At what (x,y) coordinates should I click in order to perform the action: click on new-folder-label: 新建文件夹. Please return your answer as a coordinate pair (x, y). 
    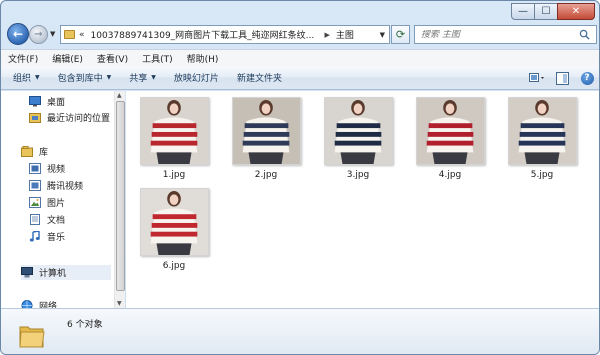
    Looking at the image, I should click on (259, 79).